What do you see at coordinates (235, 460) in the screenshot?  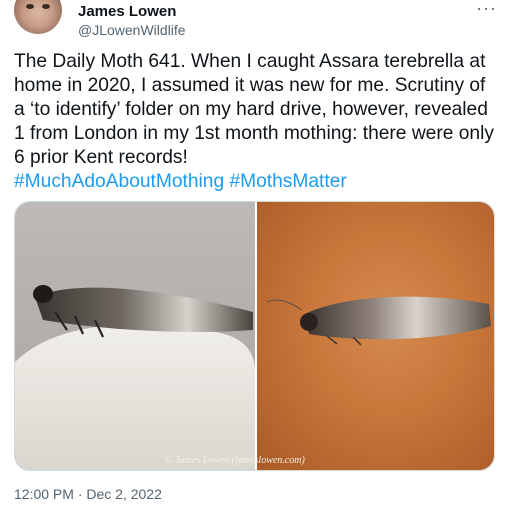 I see `photo-watermark: © James Lowen (jameslowen.com)` at bounding box center [235, 460].